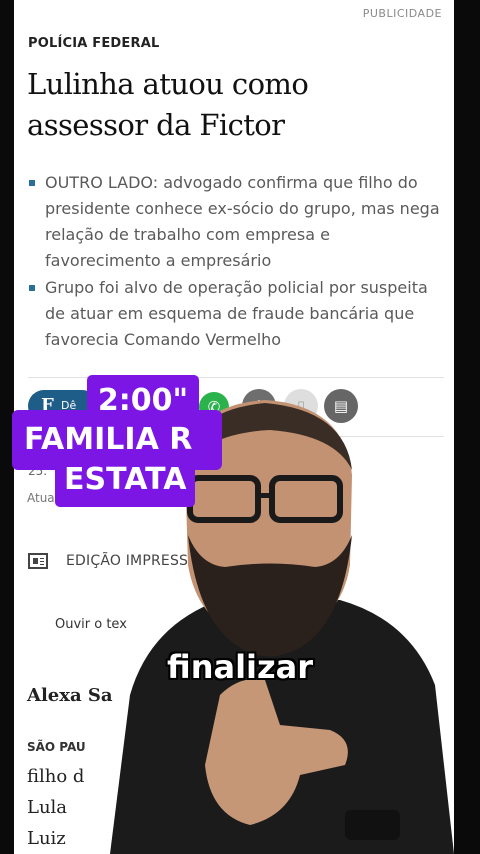 The image size is (480, 854). Describe the element at coordinates (402, 13) in the screenshot. I see `ad-label: PUBLICIDADE` at that location.